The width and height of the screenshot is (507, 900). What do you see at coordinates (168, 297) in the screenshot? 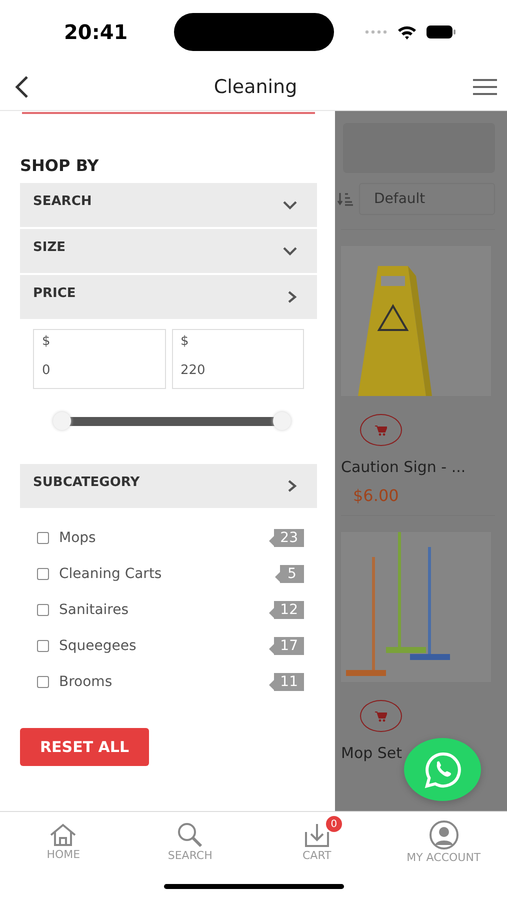
I see `filter-section-header: PRICE` at bounding box center [168, 297].